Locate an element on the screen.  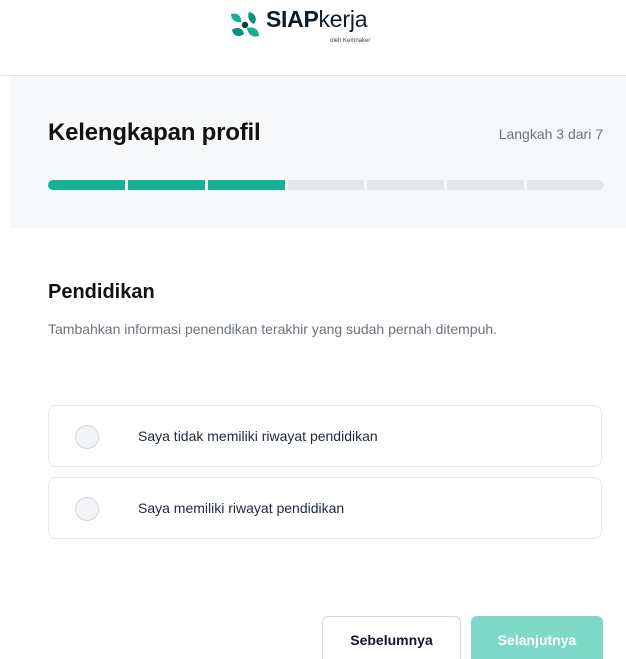
logo-wordmark: SIAPkerja oleh Kemnaker is located at coordinates (318, 25).